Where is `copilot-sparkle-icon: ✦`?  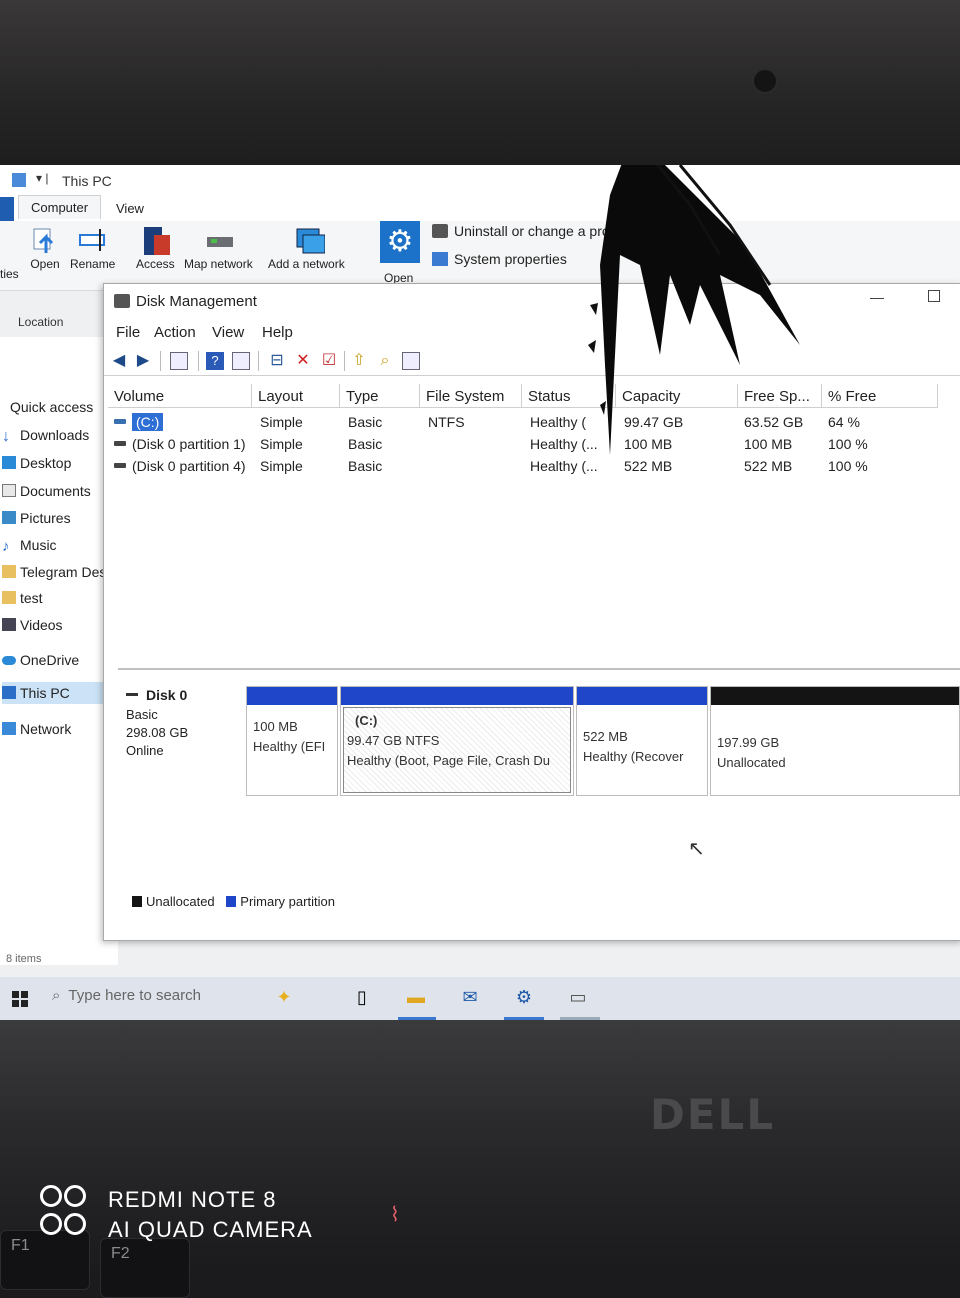
copilot-sparkle-icon: ✦ is located at coordinates (284, 998).